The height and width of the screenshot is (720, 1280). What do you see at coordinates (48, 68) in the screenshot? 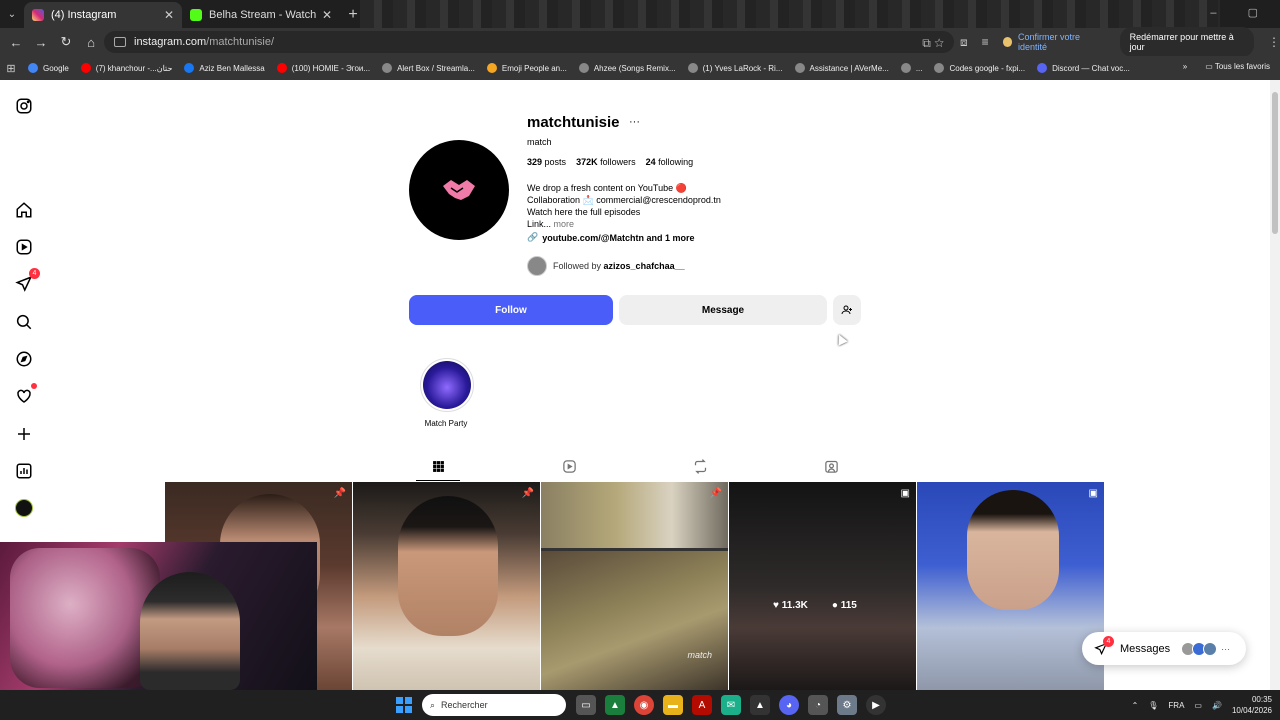
I see `bookmark-item: Google` at bounding box center [48, 68].